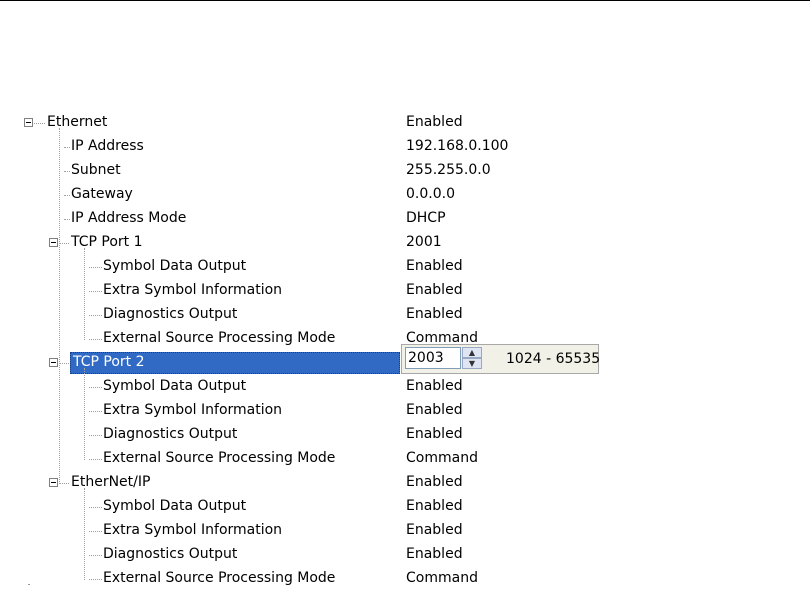 This screenshot has width=810, height=591. I want to click on tree-item-label: IP Address Mode, so click(129, 218).